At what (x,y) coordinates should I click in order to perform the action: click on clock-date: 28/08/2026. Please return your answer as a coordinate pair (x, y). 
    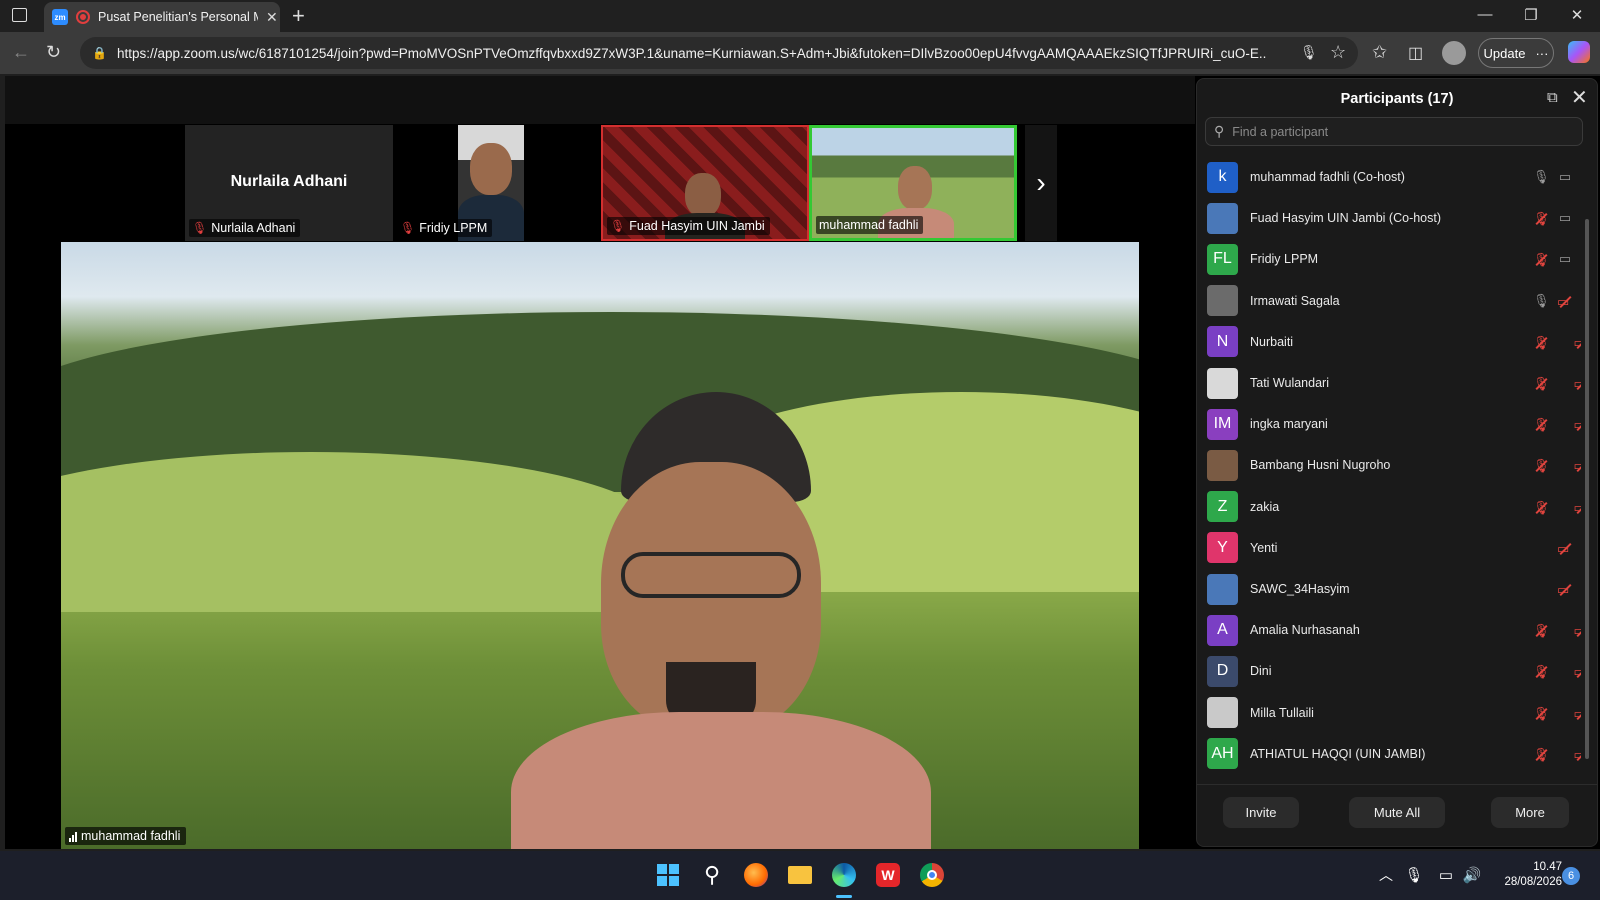
    Looking at the image, I should click on (1533, 882).